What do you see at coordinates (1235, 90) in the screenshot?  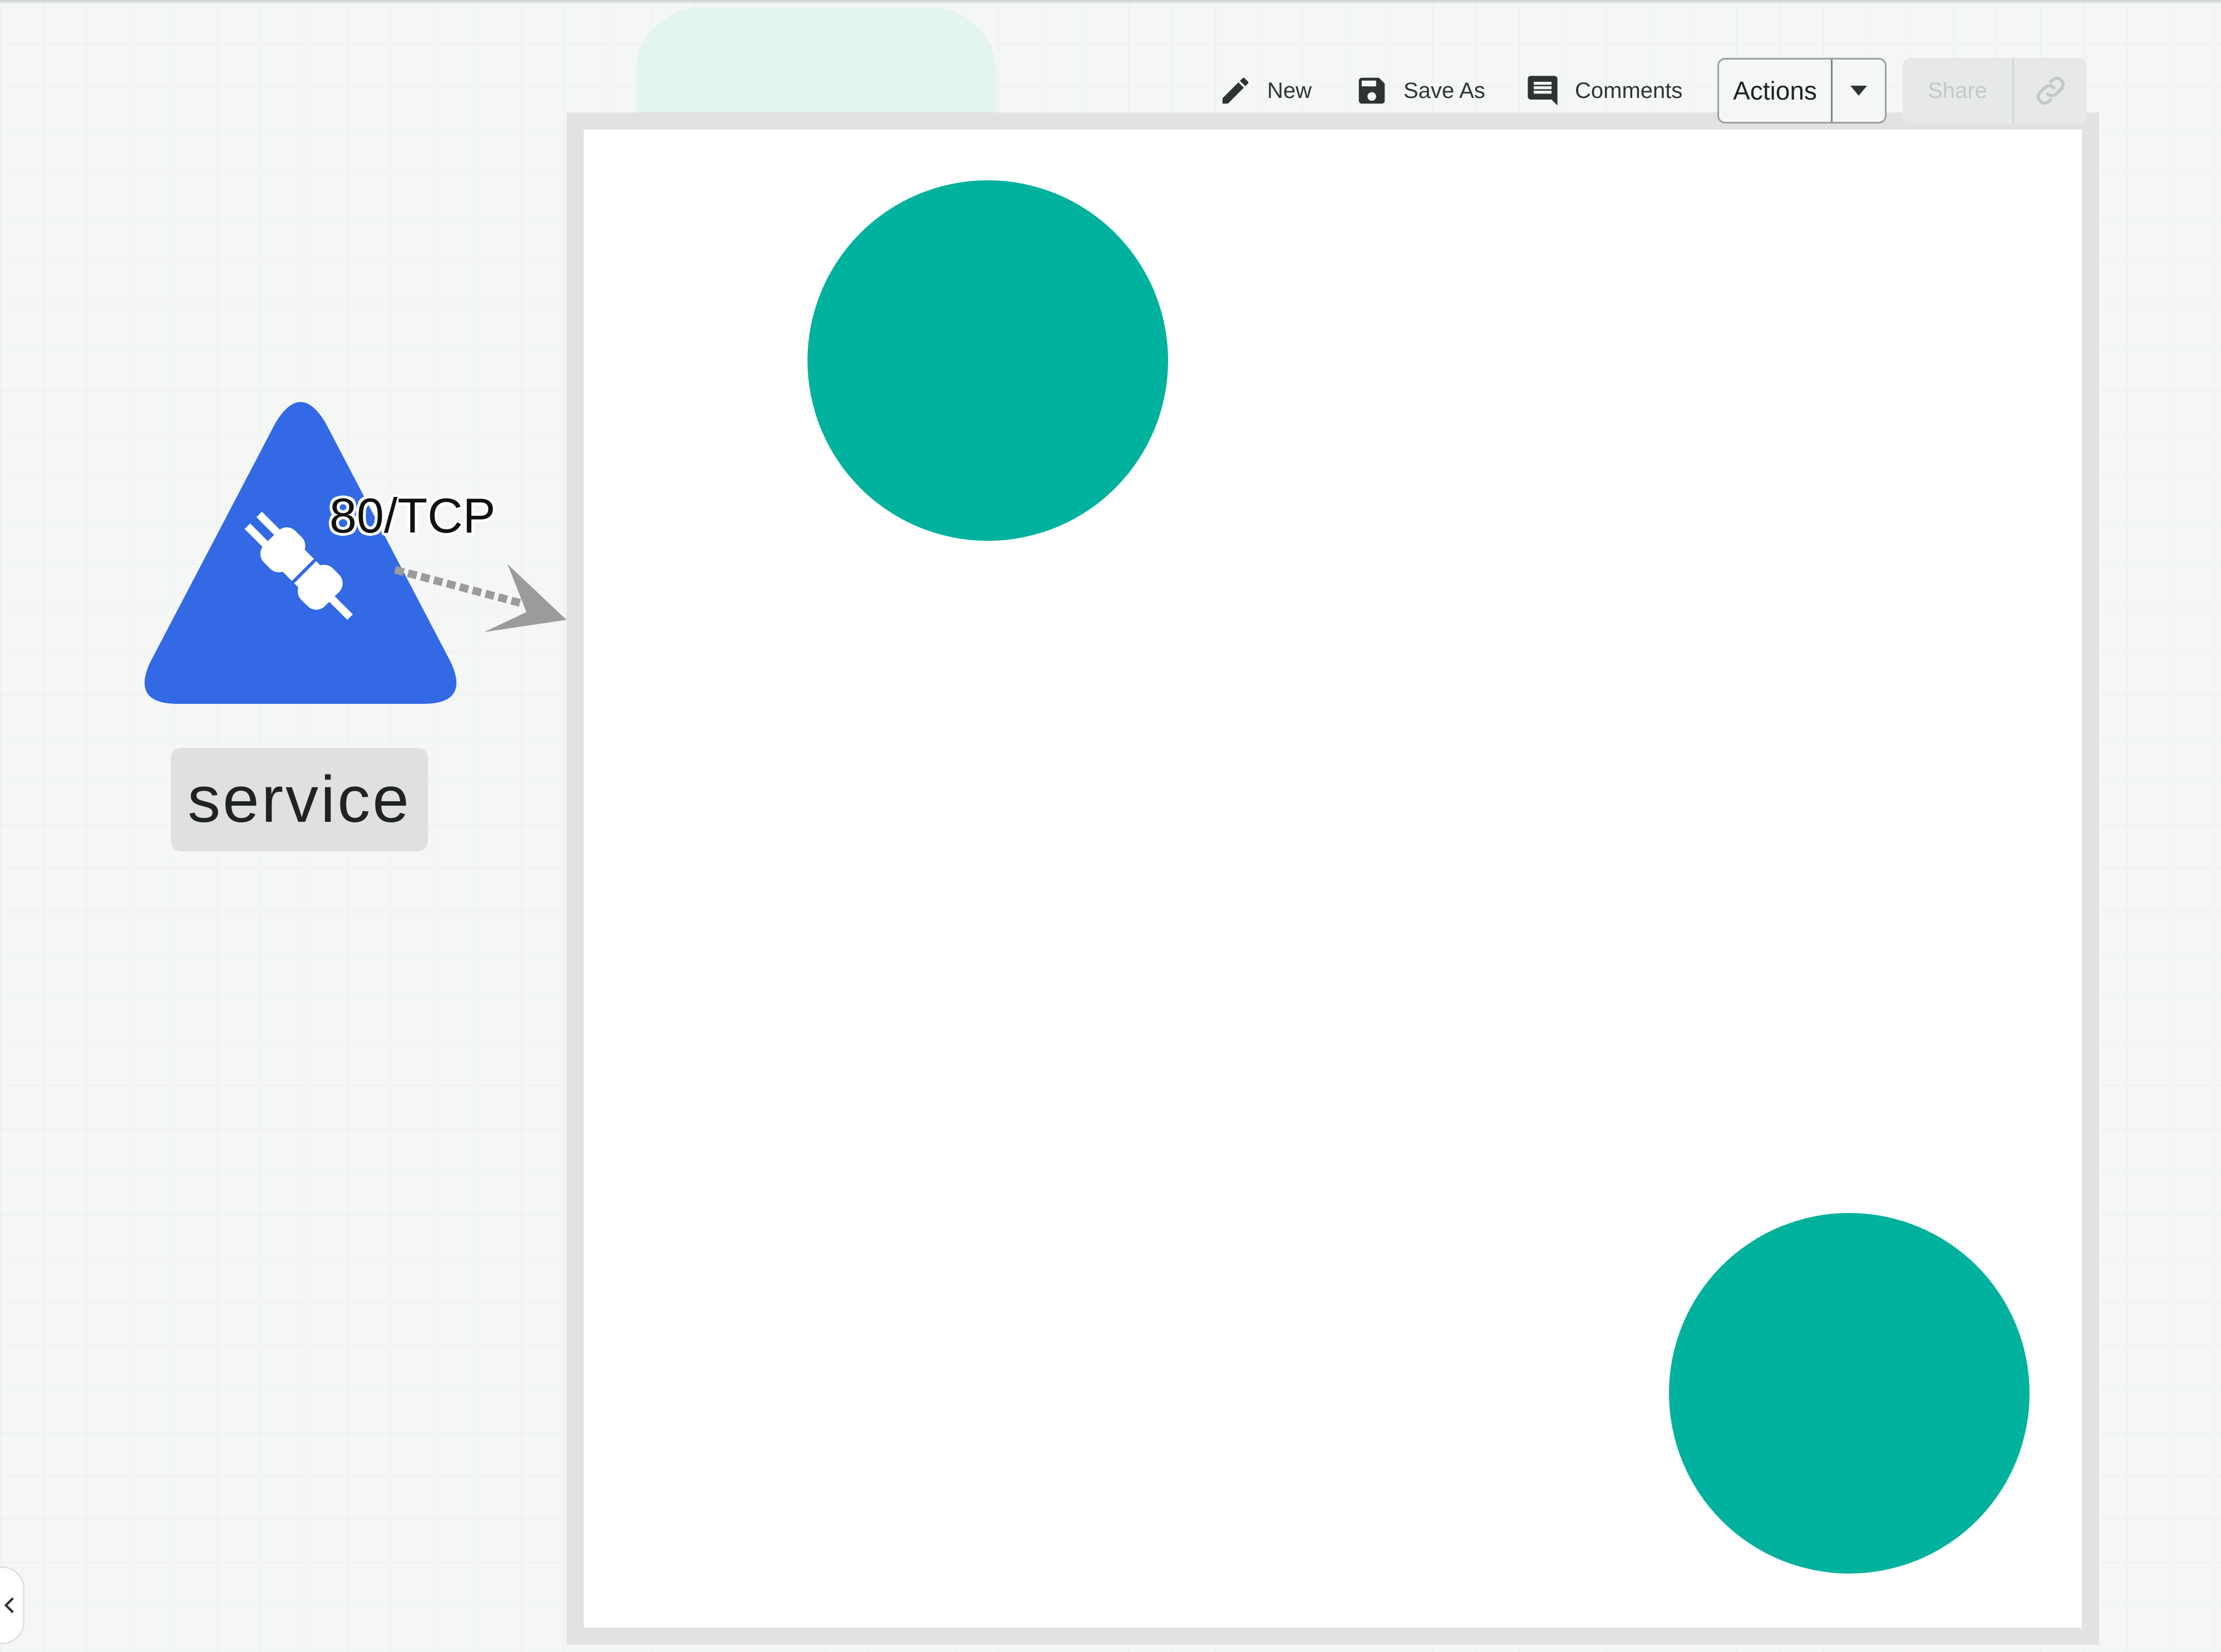 I see `pencil-icon` at bounding box center [1235, 90].